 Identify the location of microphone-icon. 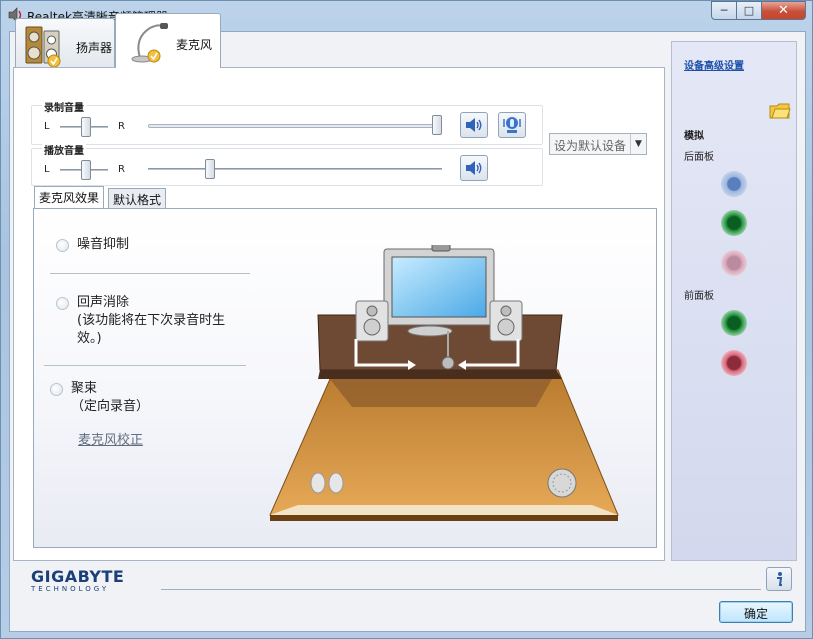
(149, 43).